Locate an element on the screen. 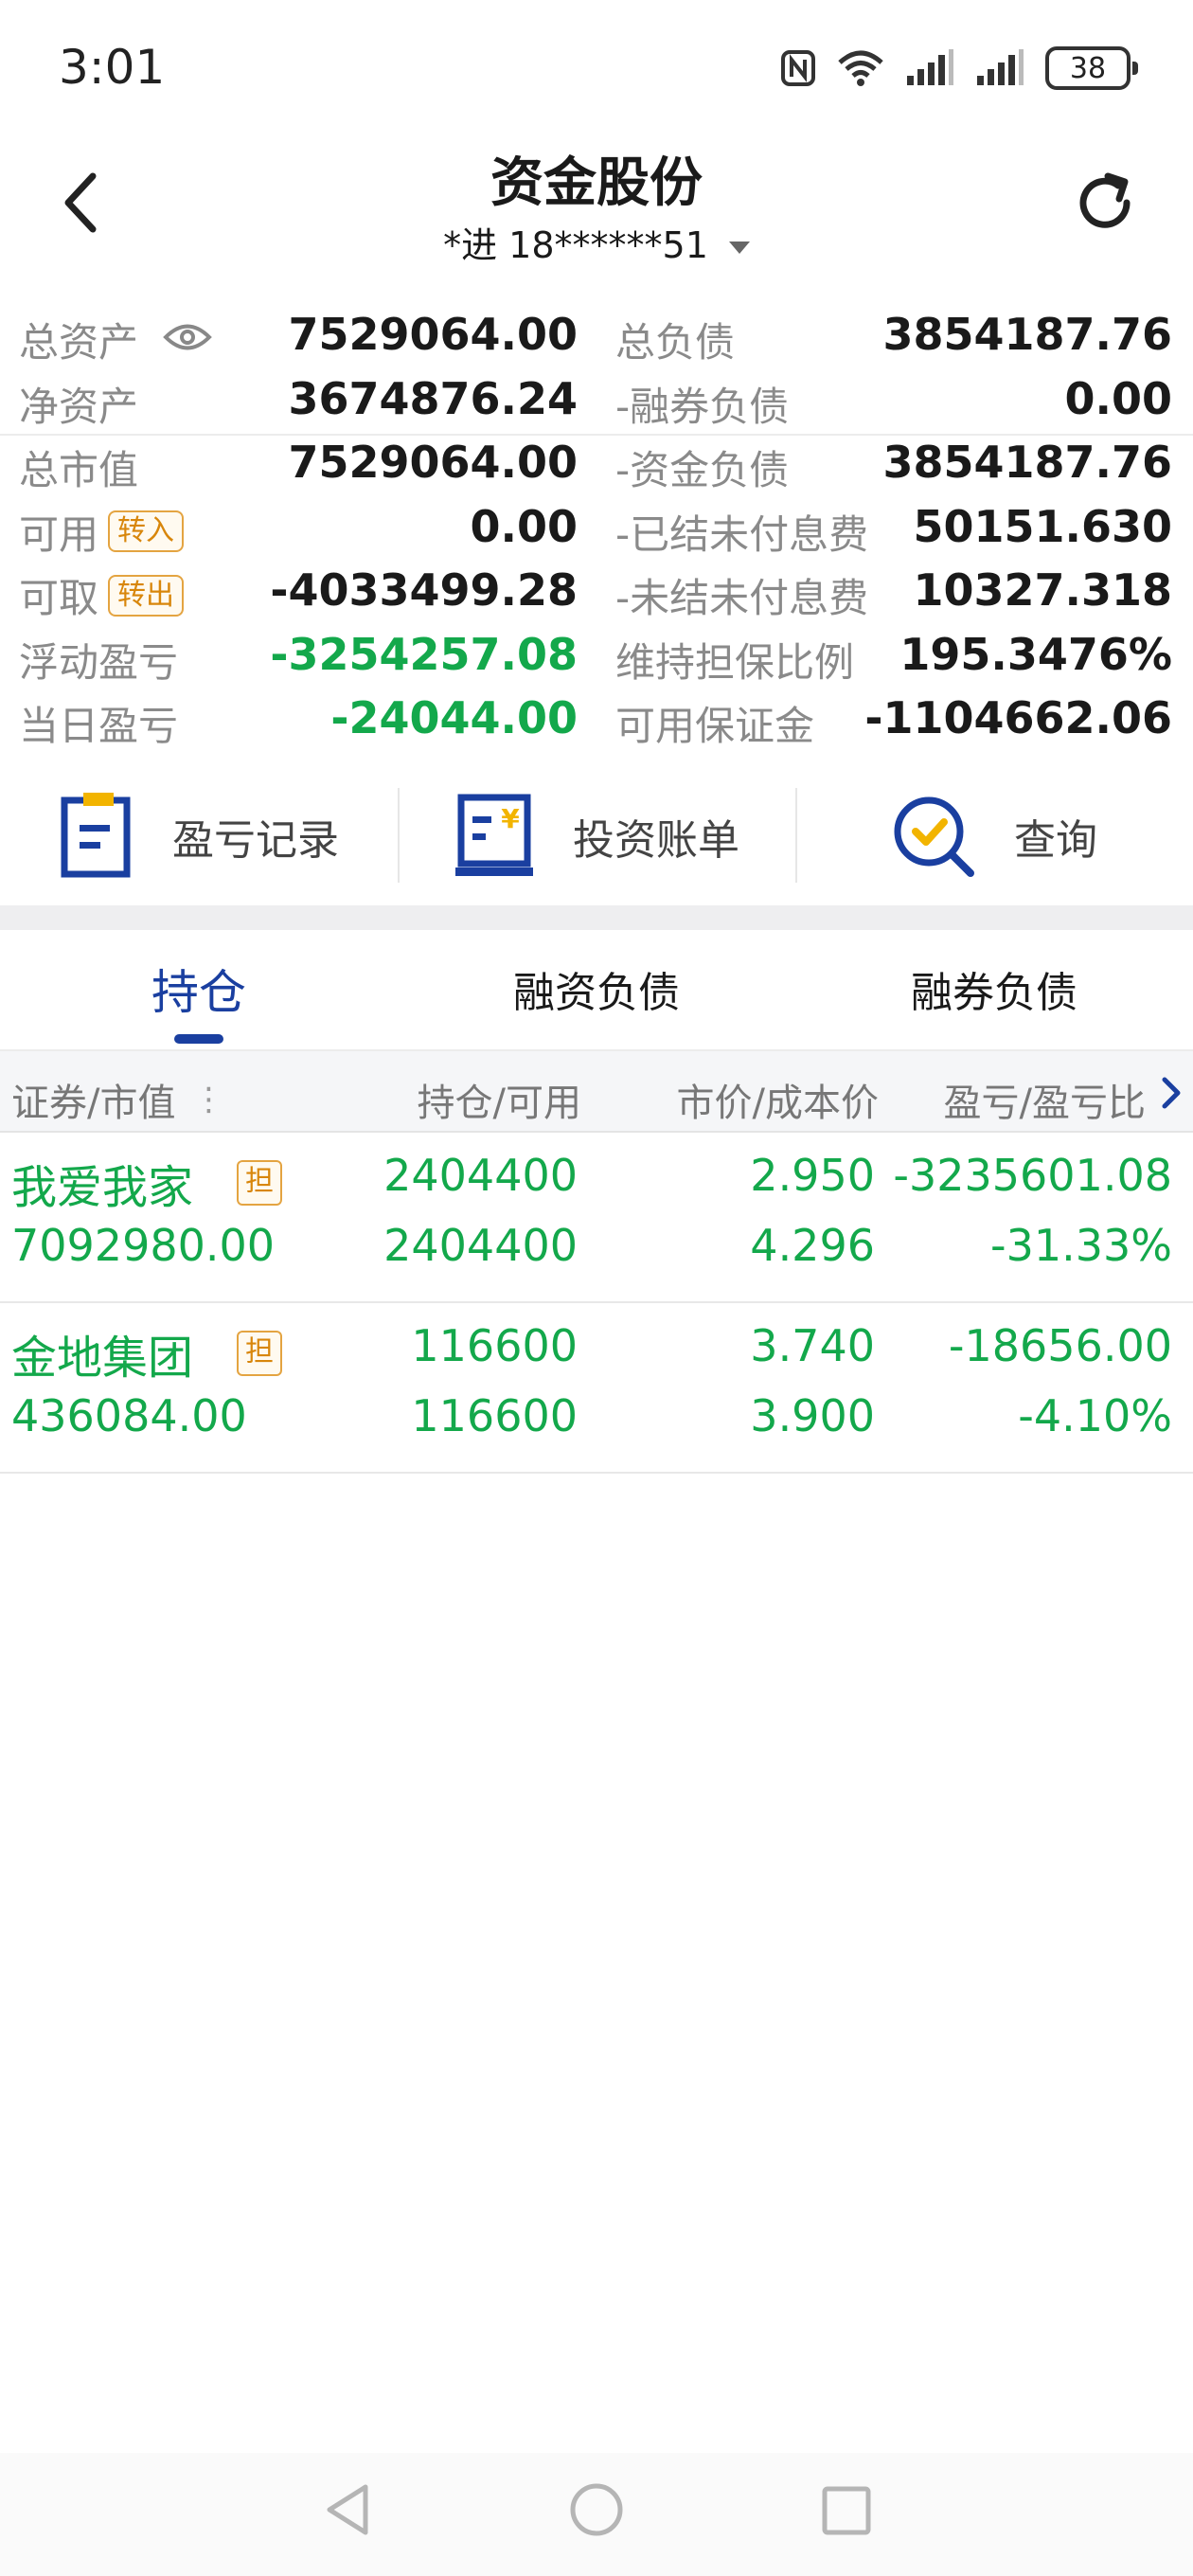  nav-home-button is located at coordinates (596, 2511).